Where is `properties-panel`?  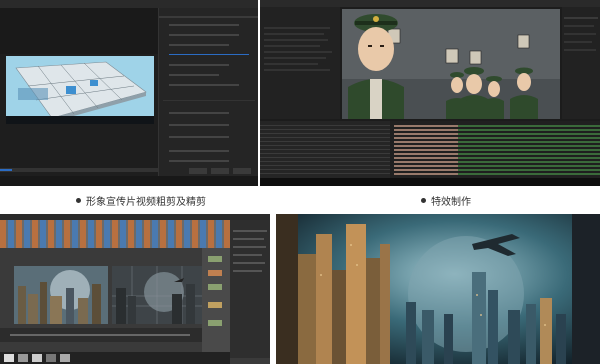 properties-panel is located at coordinates (250, 289).